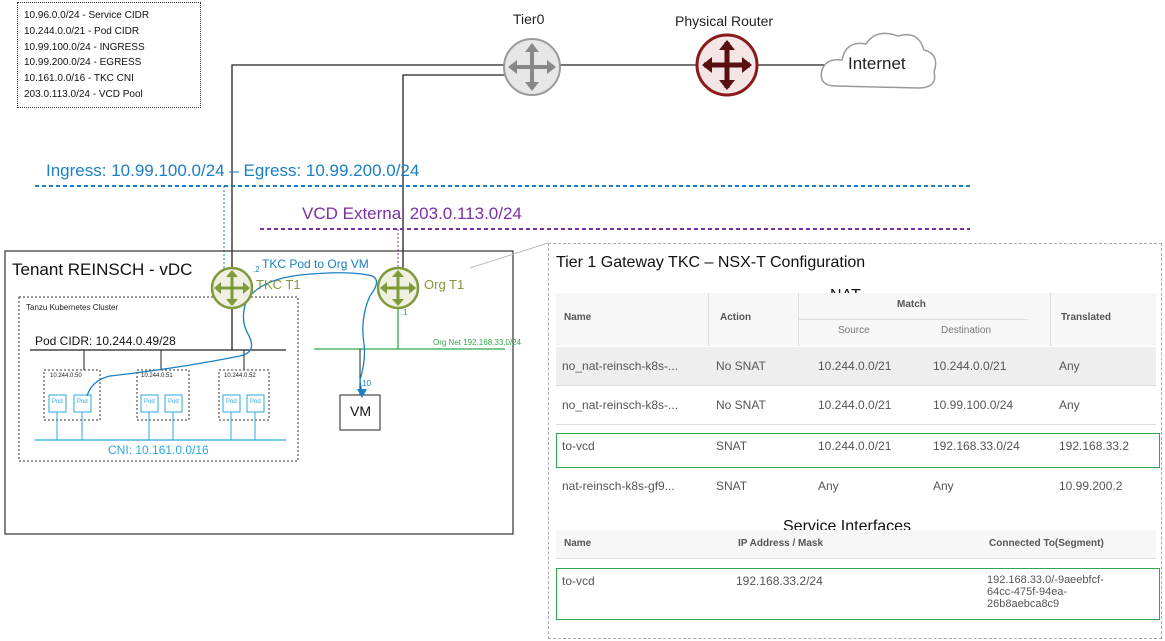  What do you see at coordinates (1046, 543) in the screenshot?
I see `service-header-connected: Connected To(Segment)` at bounding box center [1046, 543].